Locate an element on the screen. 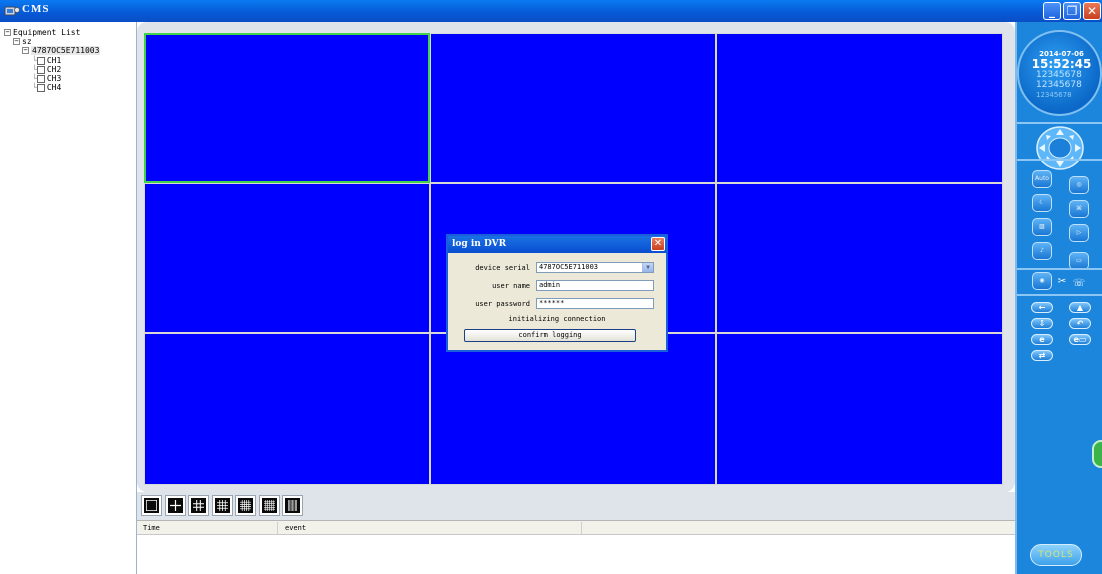 The width and height of the screenshot is (1102, 574). user-password-label: user password is located at coordinates (502, 304).